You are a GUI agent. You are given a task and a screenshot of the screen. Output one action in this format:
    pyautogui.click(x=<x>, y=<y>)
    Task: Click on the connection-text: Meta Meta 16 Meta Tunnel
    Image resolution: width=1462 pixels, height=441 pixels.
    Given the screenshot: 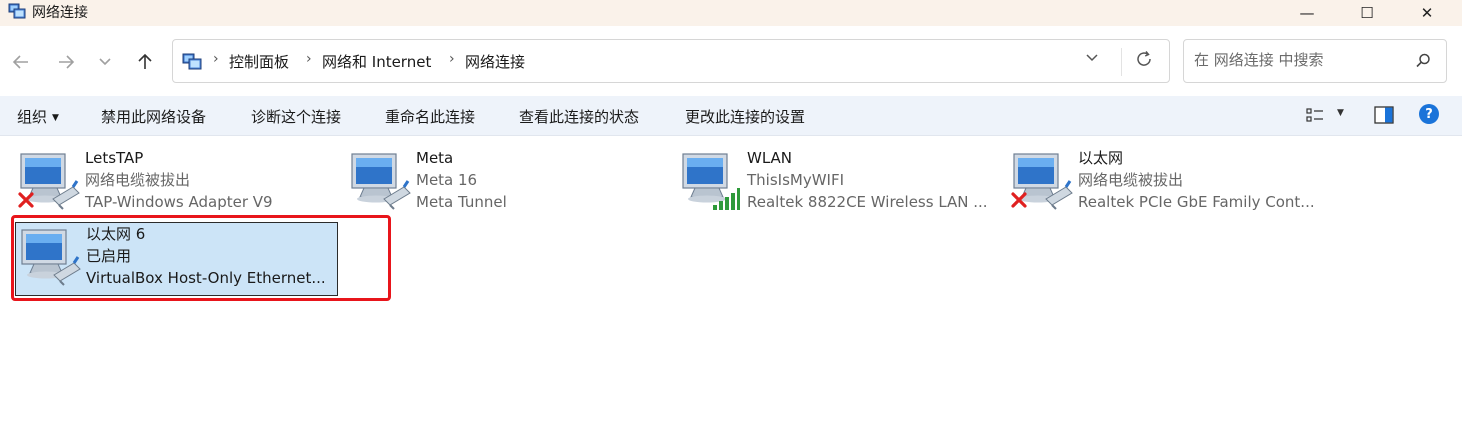 What is the action you would take?
    pyautogui.click(x=461, y=180)
    